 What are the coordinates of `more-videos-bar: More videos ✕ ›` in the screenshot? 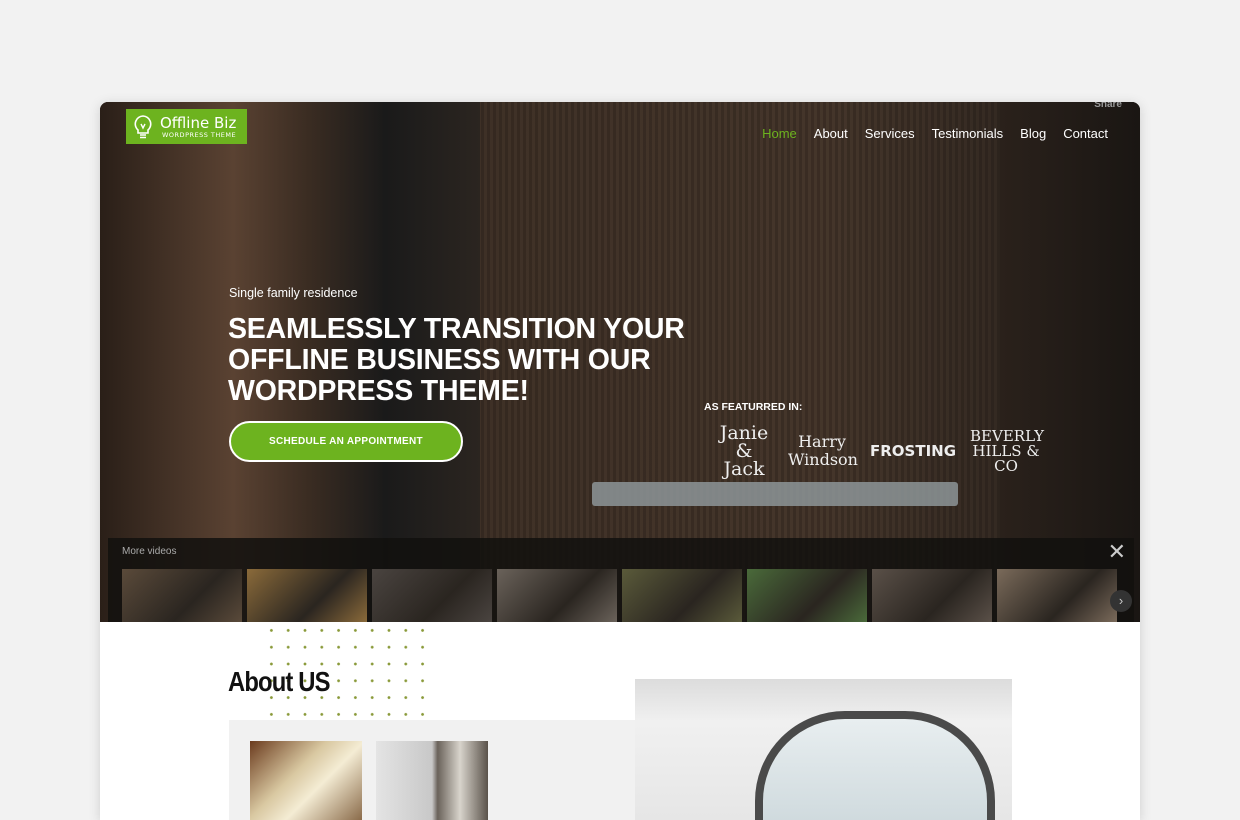 It's located at (621, 580).